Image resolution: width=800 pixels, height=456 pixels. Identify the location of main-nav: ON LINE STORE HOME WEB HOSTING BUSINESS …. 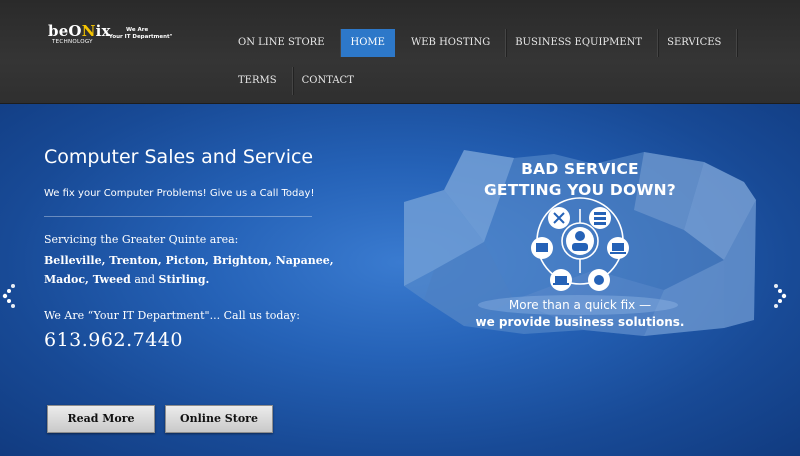
(509, 62).